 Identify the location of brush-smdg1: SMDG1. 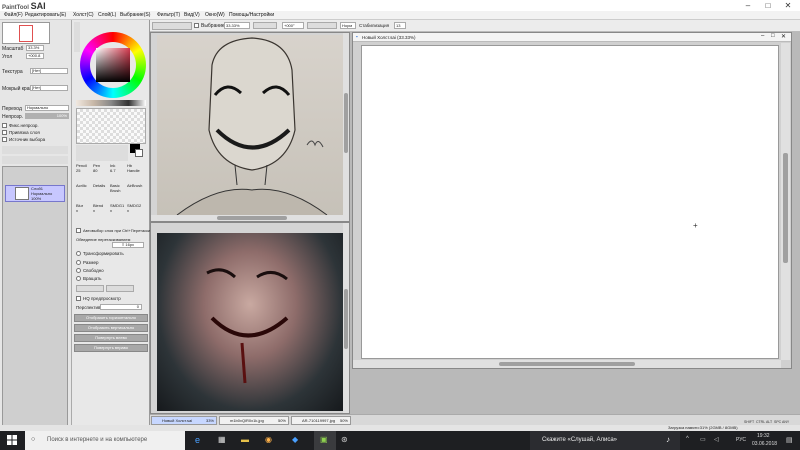
(117, 205).